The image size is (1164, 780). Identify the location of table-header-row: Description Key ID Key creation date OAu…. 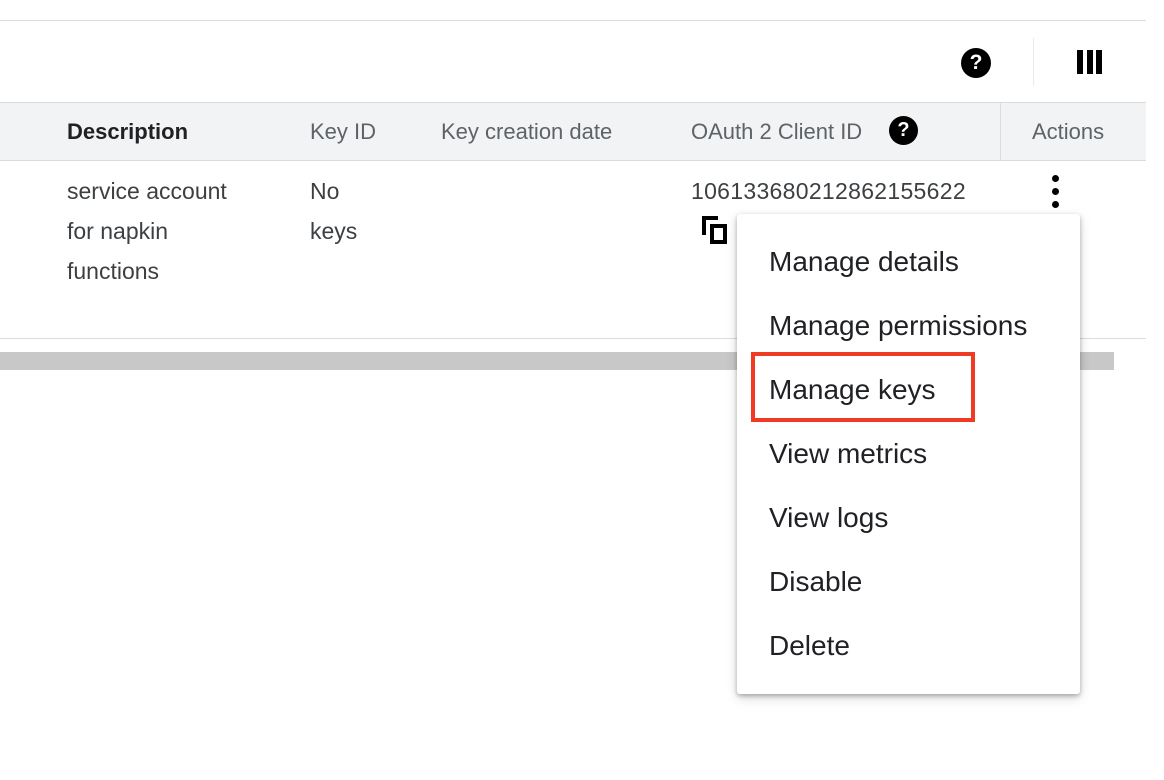
(573, 131).